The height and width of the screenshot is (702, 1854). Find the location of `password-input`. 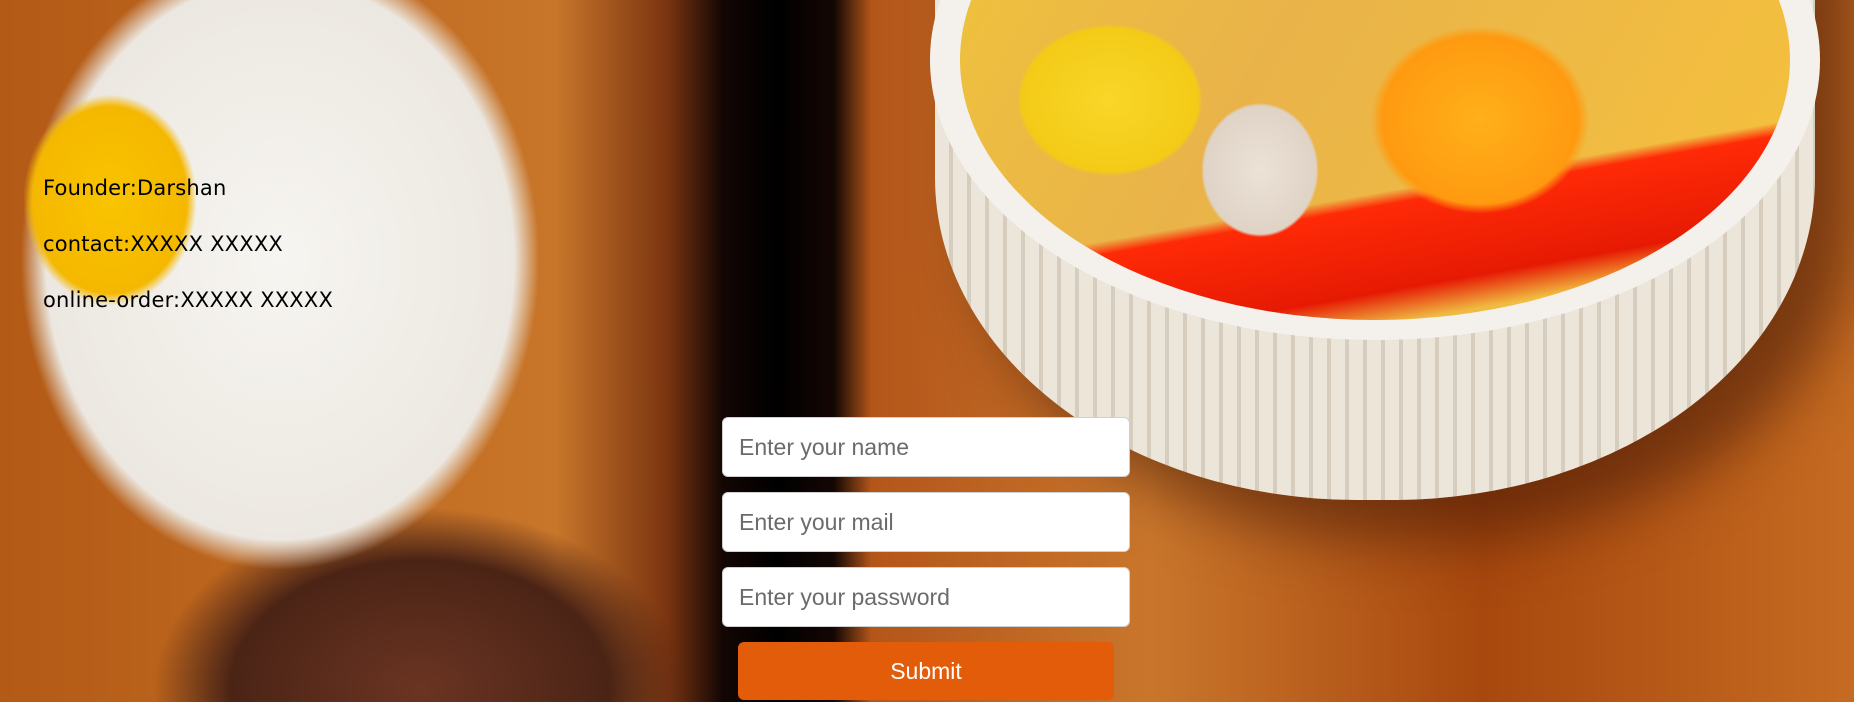

password-input is located at coordinates (926, 597).